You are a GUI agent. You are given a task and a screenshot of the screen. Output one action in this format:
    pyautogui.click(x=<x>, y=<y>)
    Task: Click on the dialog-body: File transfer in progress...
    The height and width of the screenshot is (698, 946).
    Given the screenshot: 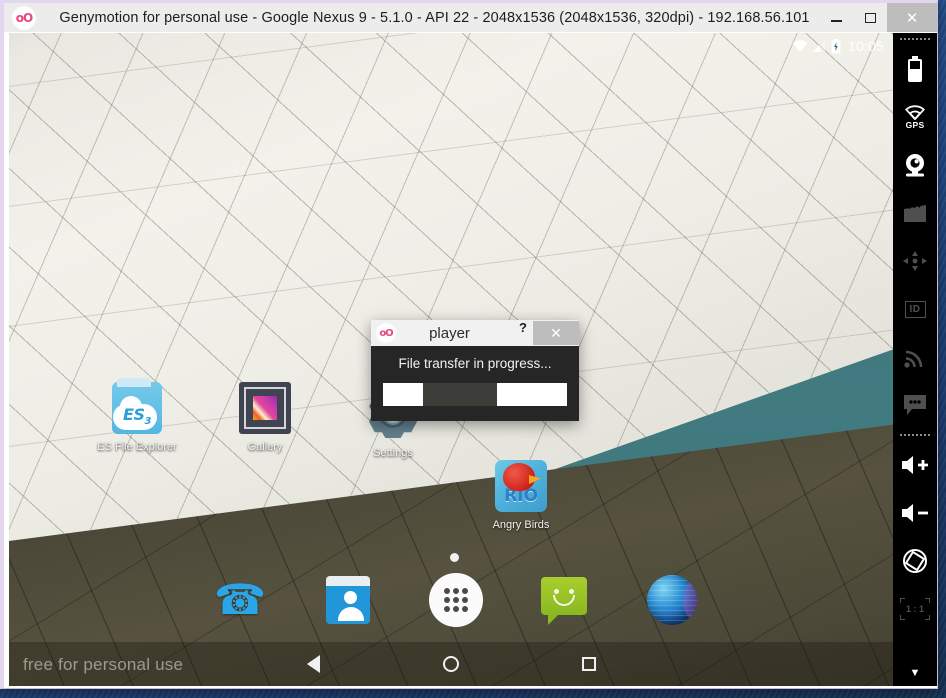 What is the action you would take?
    pyautogui.click(x=475, y=383)
    